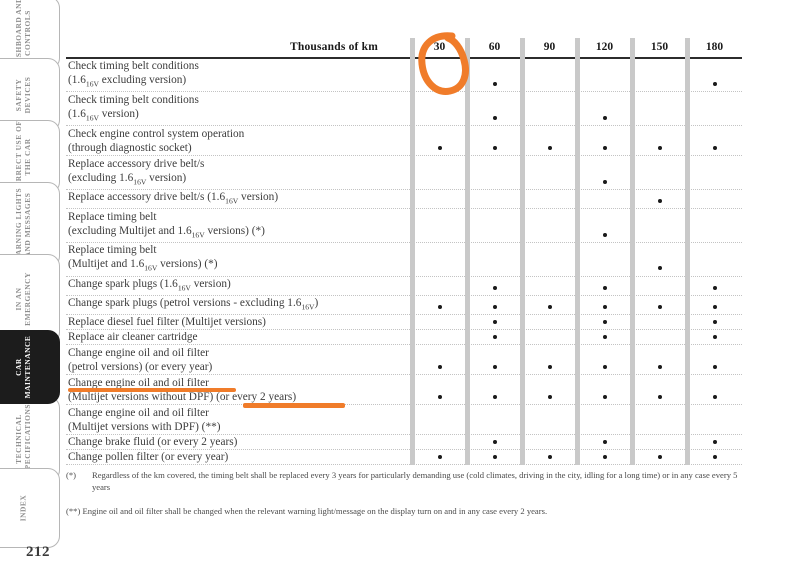 The height and width of the screenshot is (571, 800). I want to click on table-row: (1.616V excluding version), so click(404, 83).